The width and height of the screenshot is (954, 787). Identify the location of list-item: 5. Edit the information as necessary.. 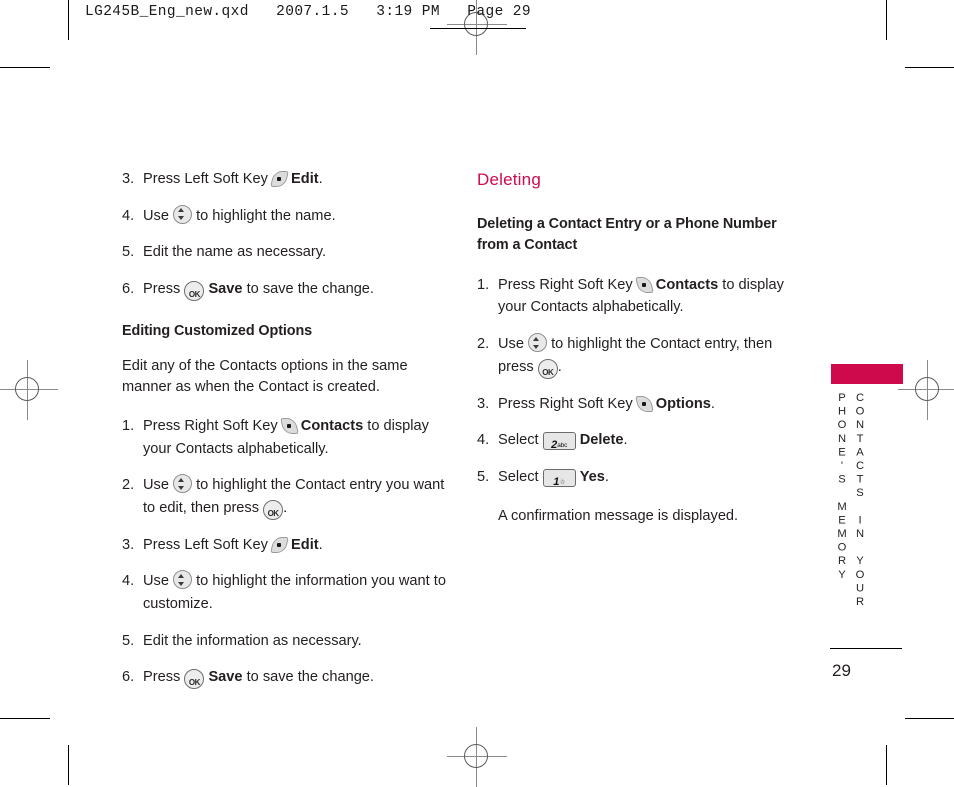
(287, 641).